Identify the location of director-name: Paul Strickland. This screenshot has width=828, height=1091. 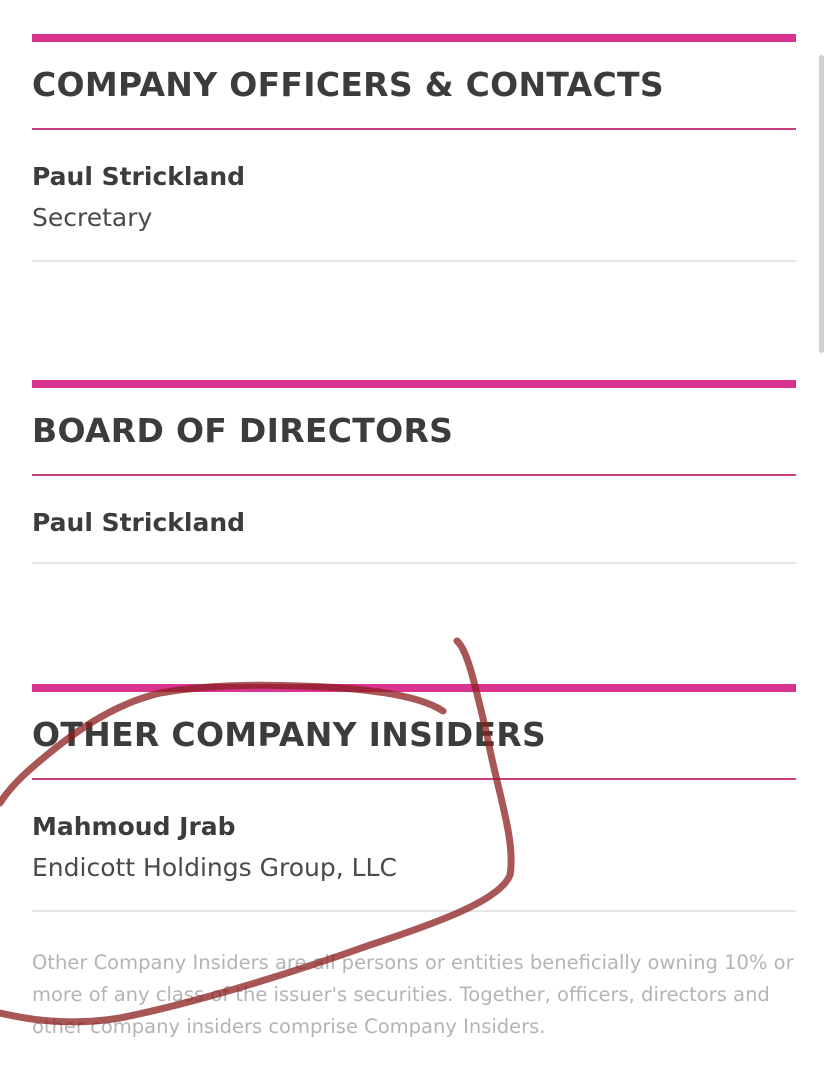
(139, 522).